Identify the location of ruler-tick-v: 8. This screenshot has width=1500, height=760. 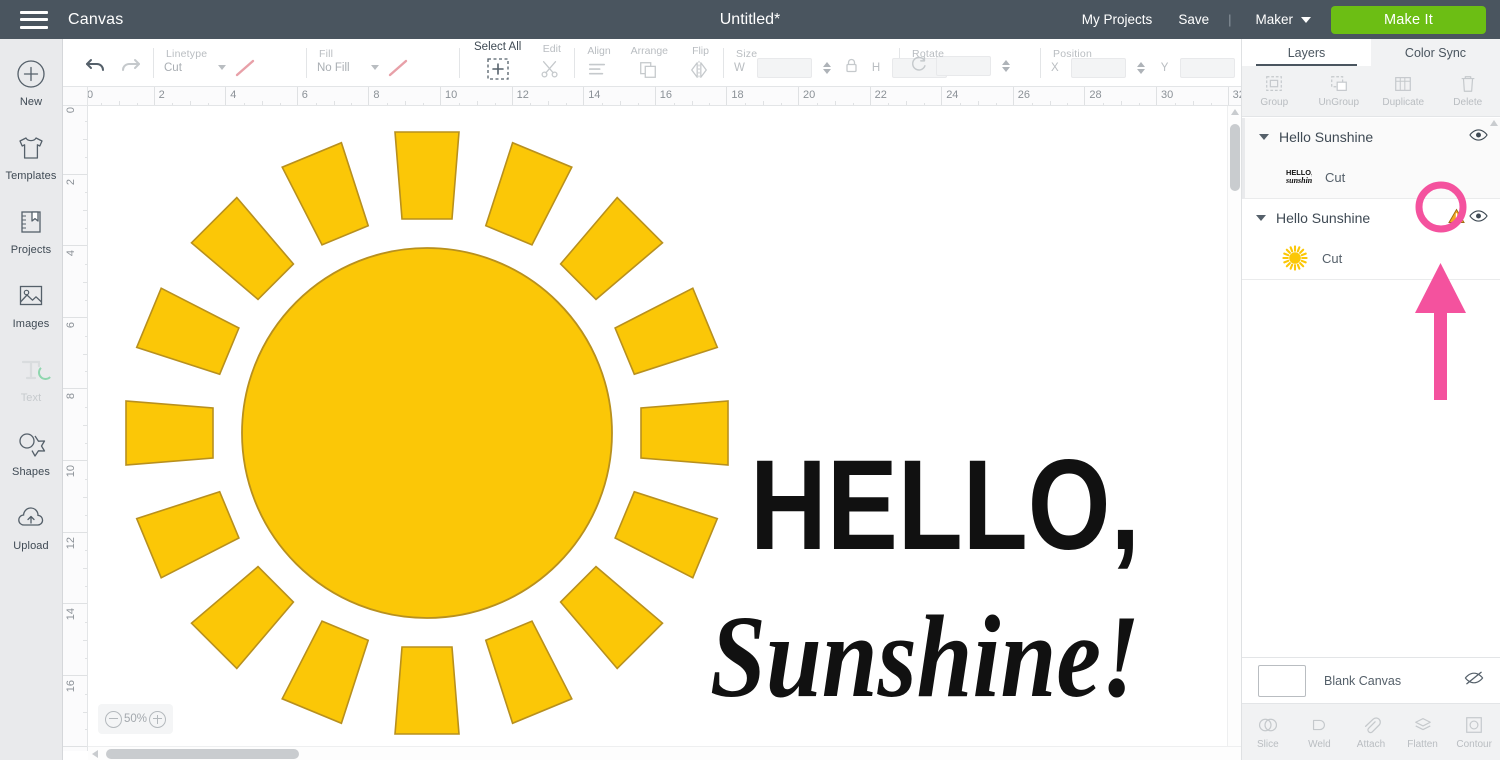
(75, 424).